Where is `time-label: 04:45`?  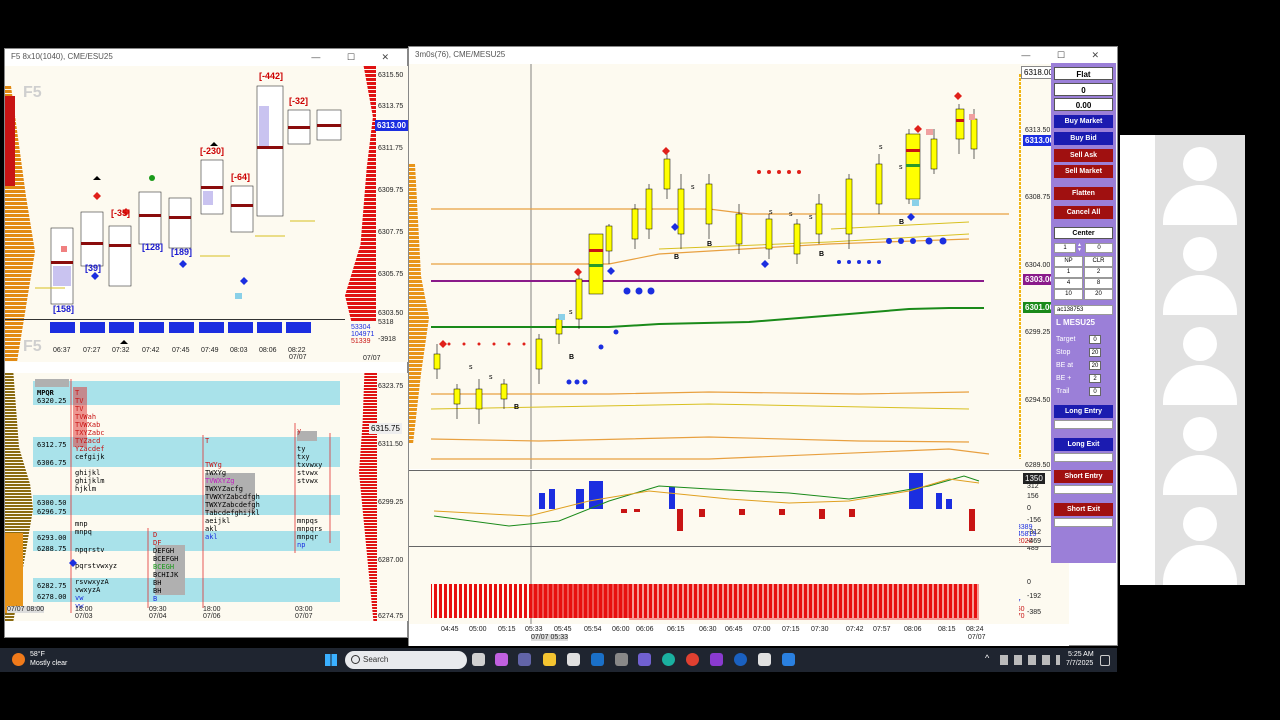 time-label: 04:45 is located at coordinates (450, 629).